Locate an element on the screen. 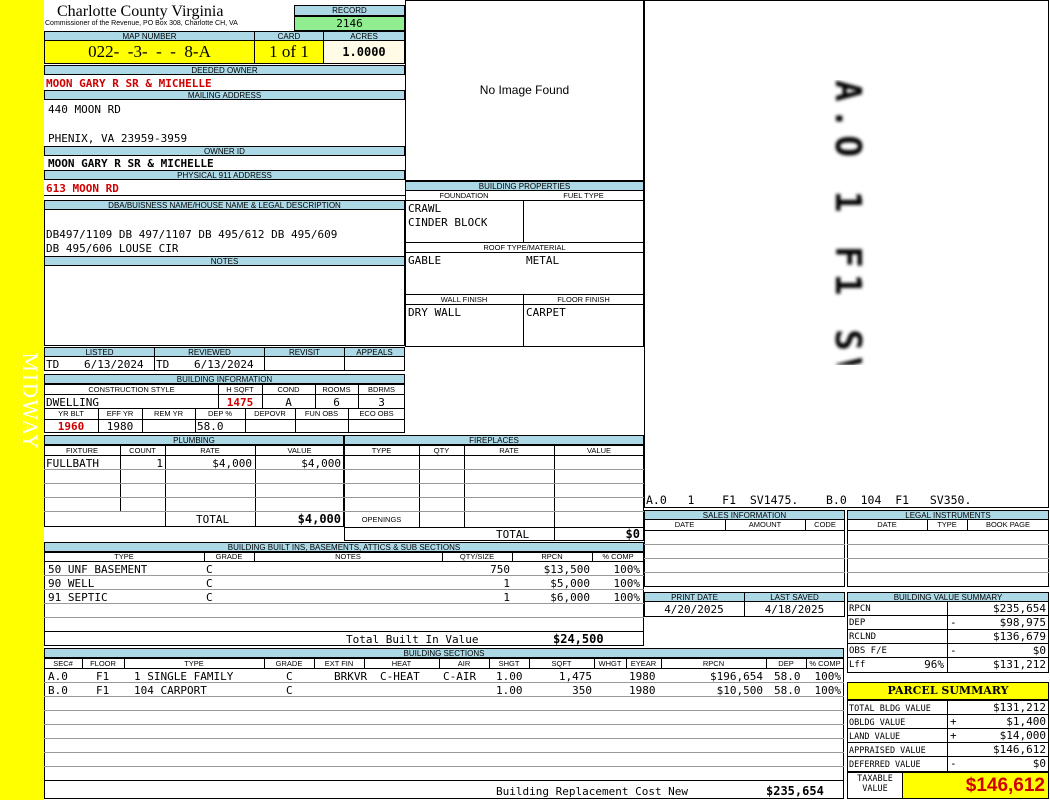 The image size is (1050, 800). dep-label: DEP % is located at coordinates (220, 413).